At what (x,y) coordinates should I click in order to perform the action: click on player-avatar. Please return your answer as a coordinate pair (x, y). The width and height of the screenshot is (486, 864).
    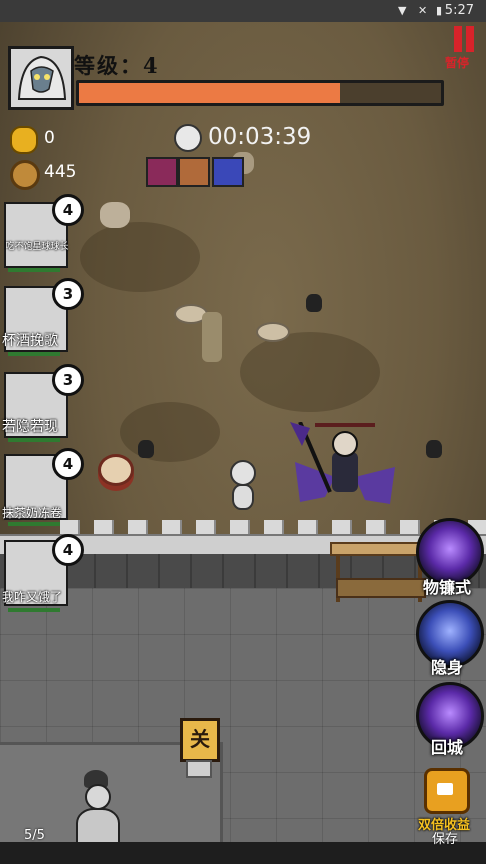
    Looking at the image, I should click on (41, 78).